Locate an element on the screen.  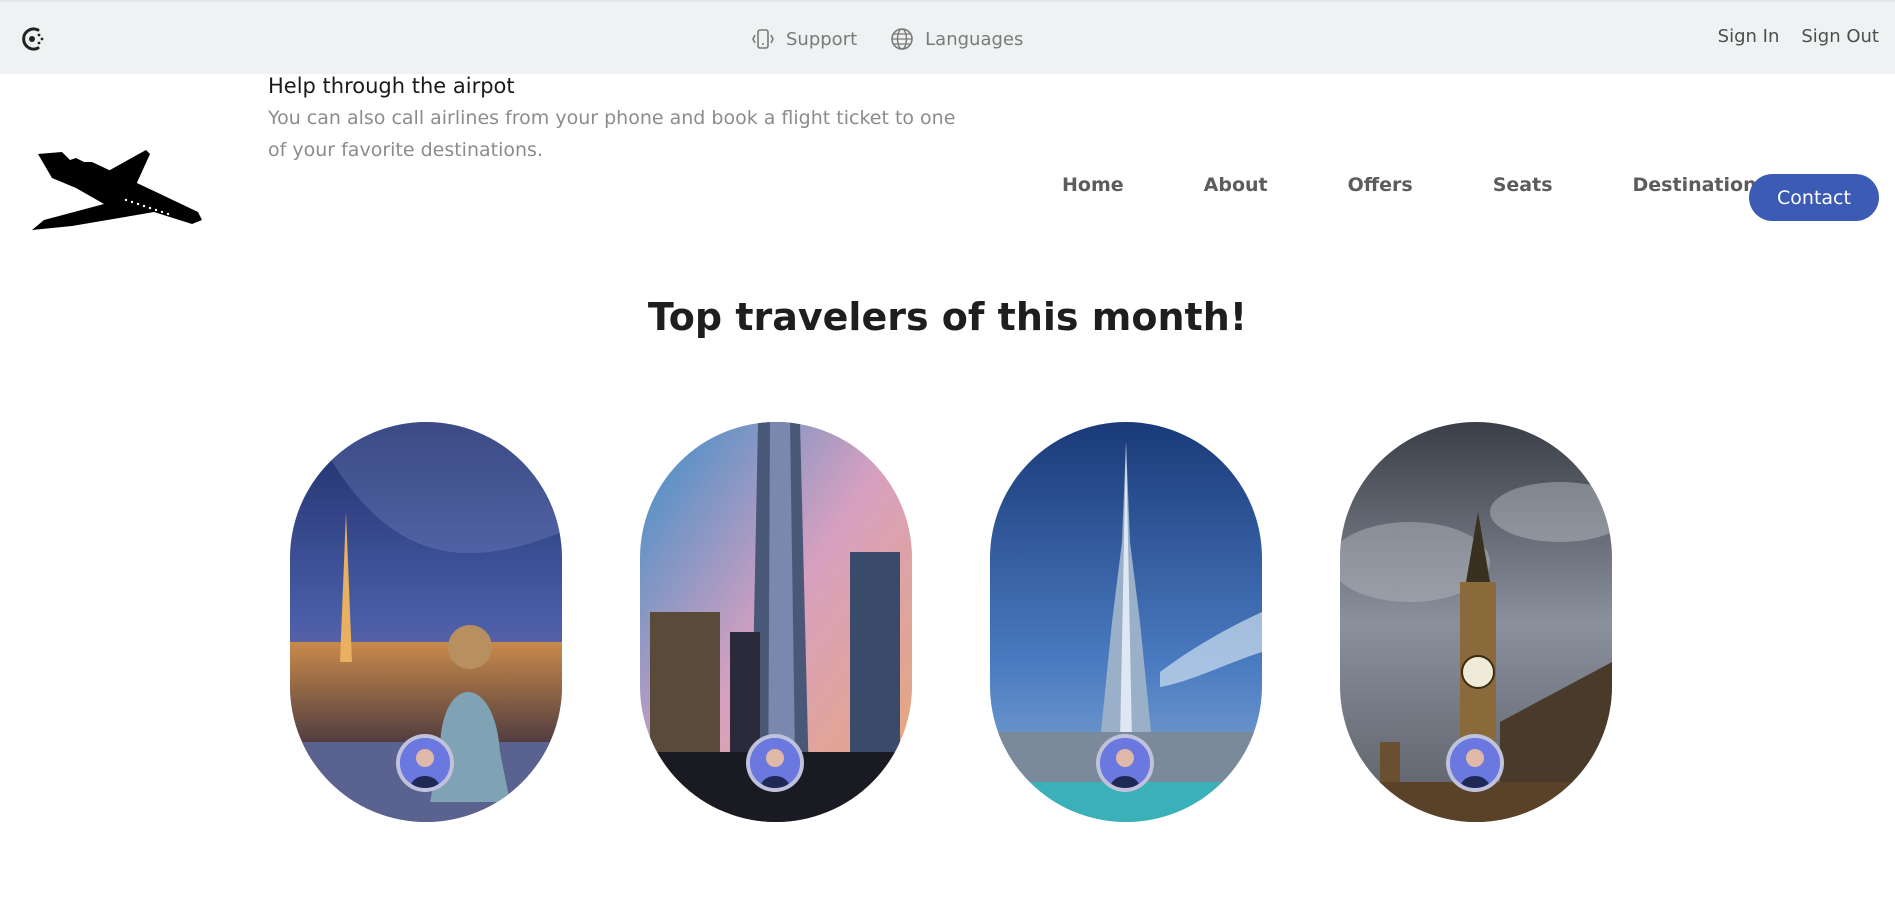
traveler-card-new-york is located at coordinates (776, 622).